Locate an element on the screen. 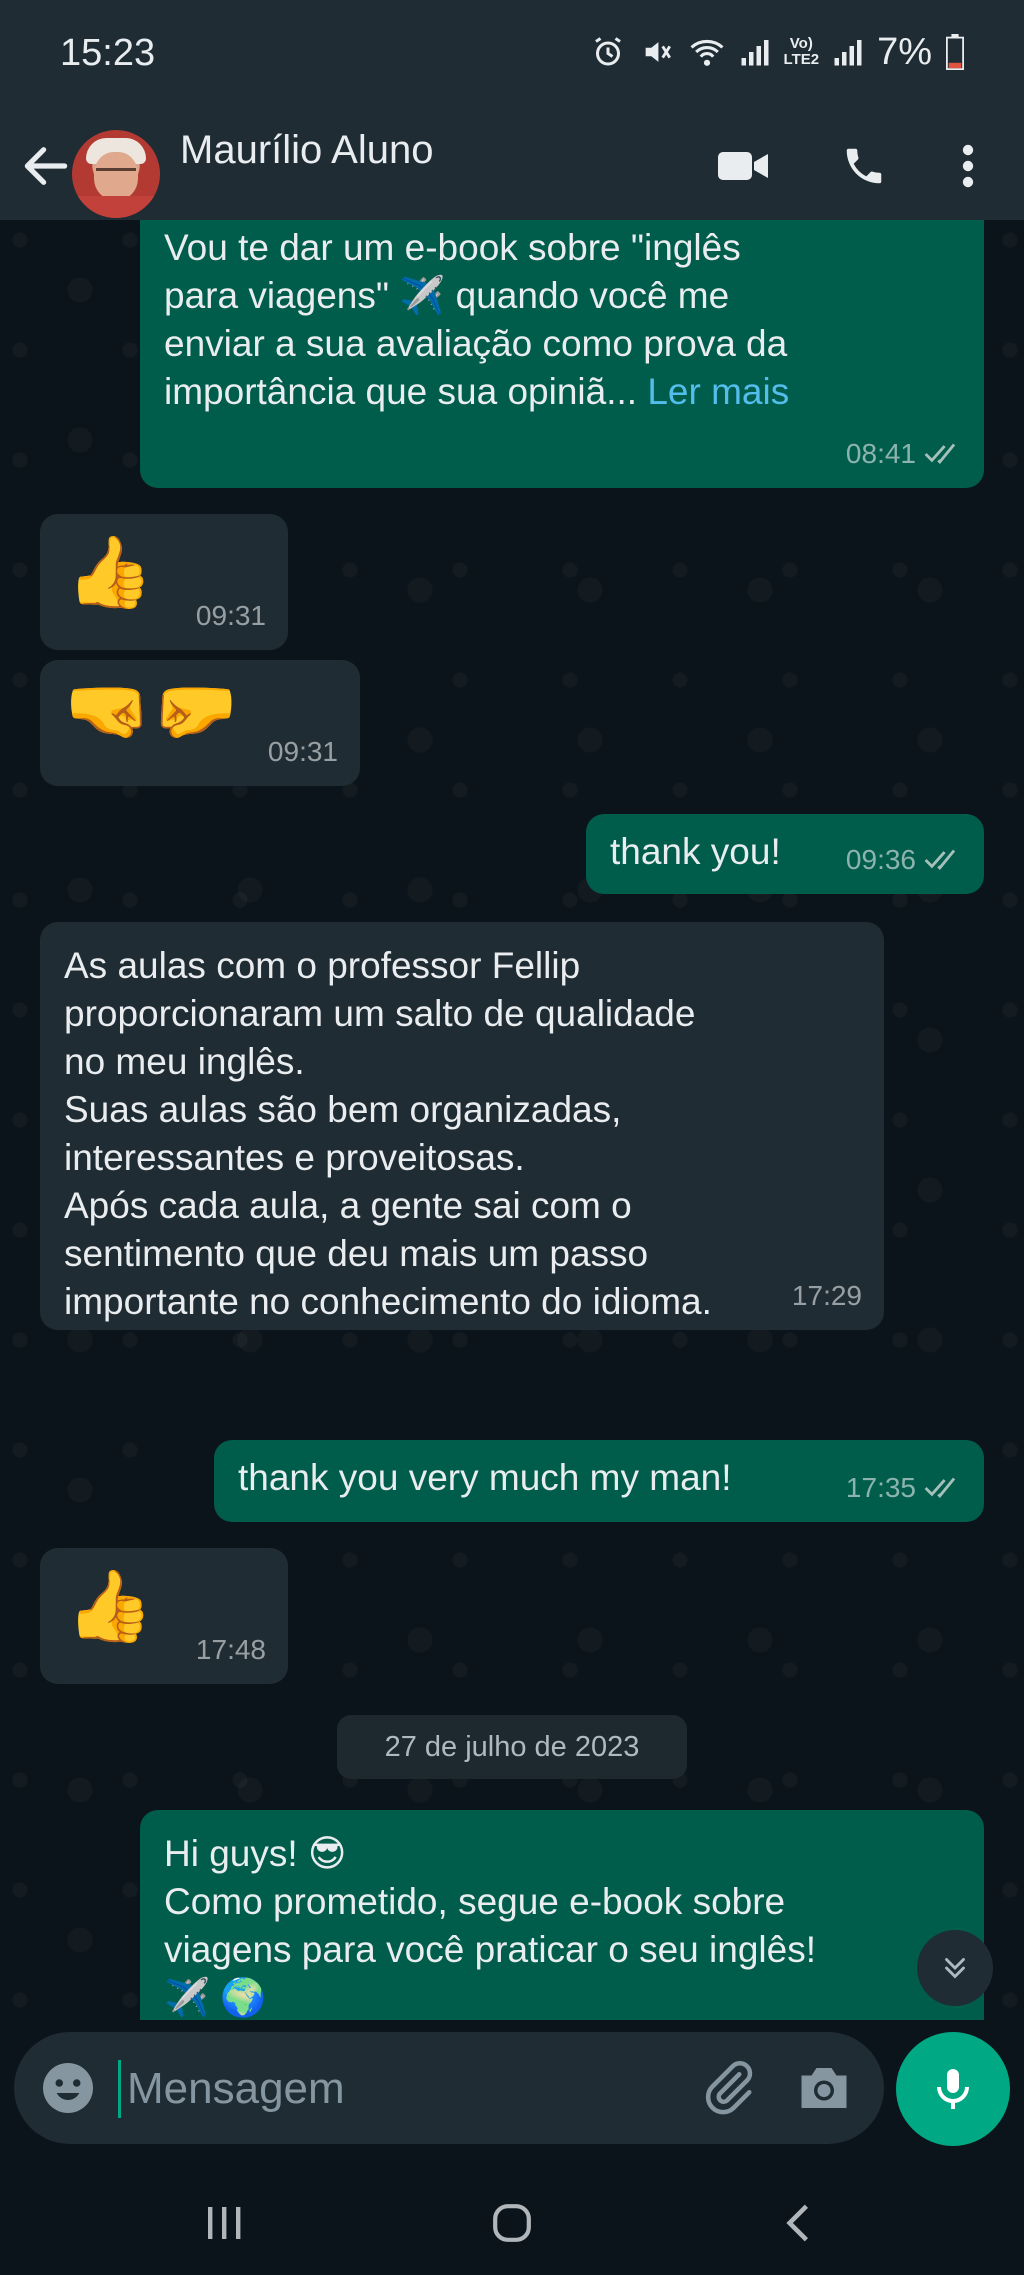  emoji-button is located at coordinates (68, 2088).